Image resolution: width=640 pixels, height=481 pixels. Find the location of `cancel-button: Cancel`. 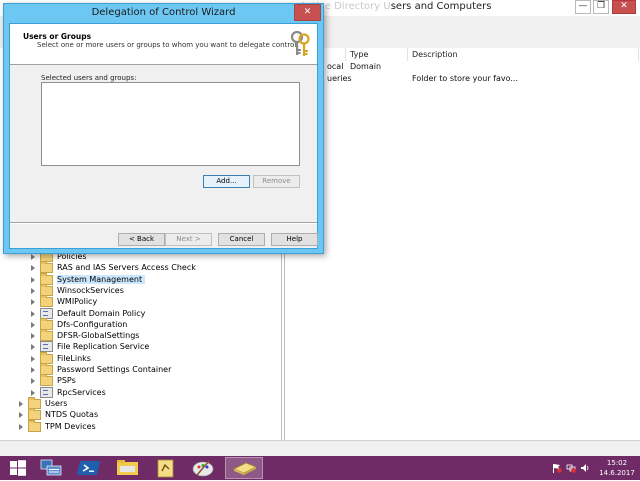

cancel-button: Cancel is located at coordinates (241, 239).